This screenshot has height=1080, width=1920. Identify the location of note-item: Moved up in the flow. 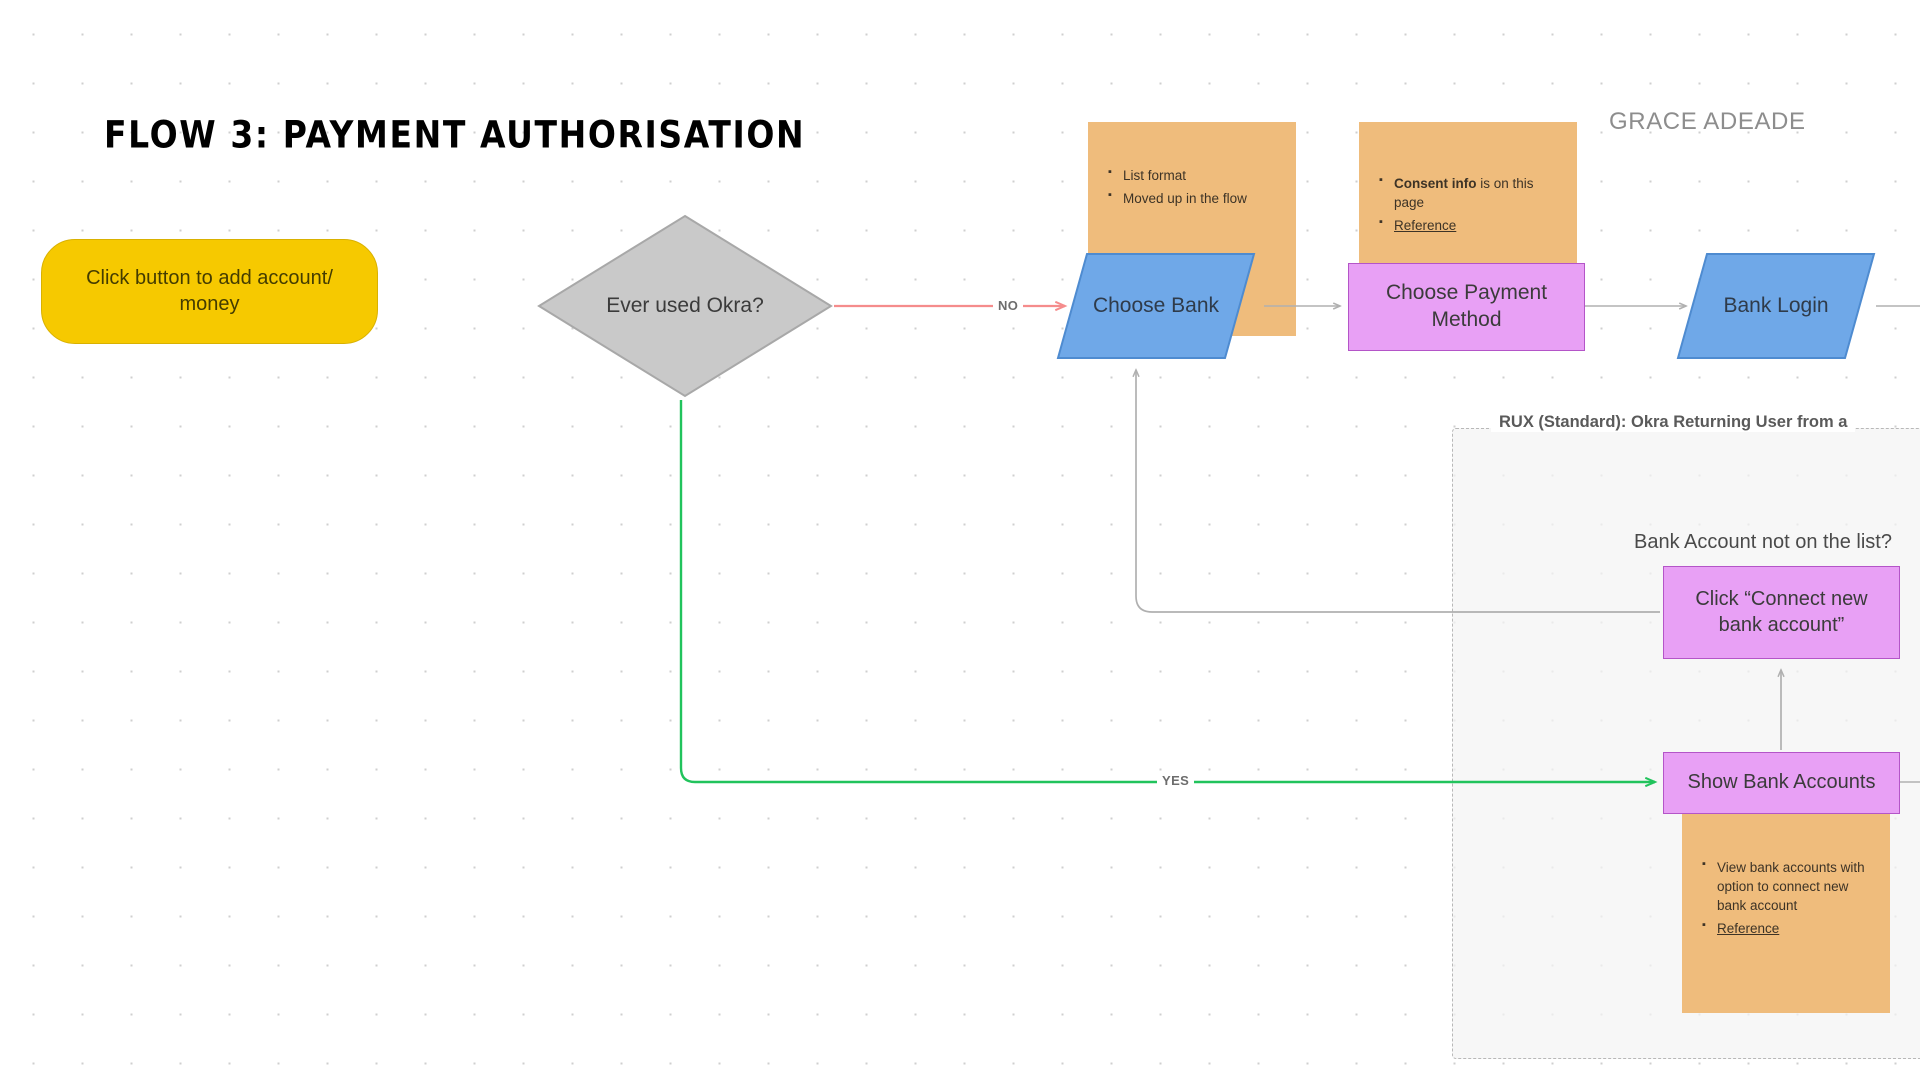
(1194, 198).